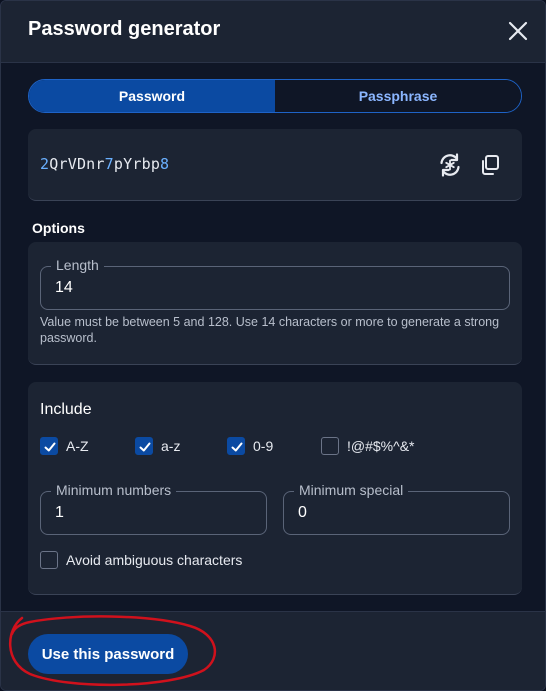  Describe the element at coordinates (114, 490) in the screenshot. I see `minimum-numbers-label: Minimum numbers` at that location.